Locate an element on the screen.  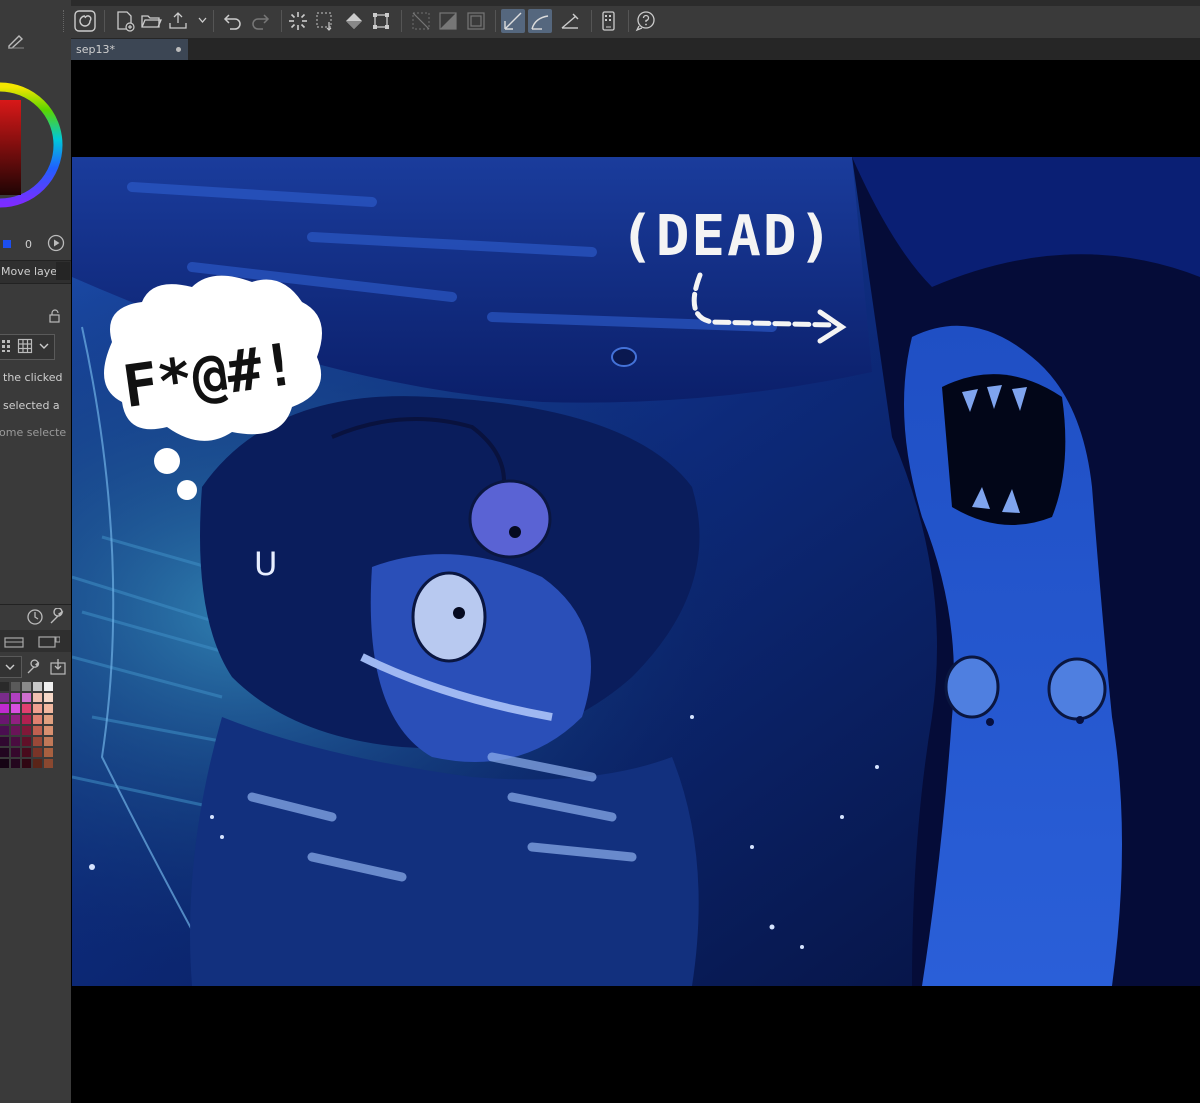
tool-property-label: Move layer is located at coordinates (31, 271).